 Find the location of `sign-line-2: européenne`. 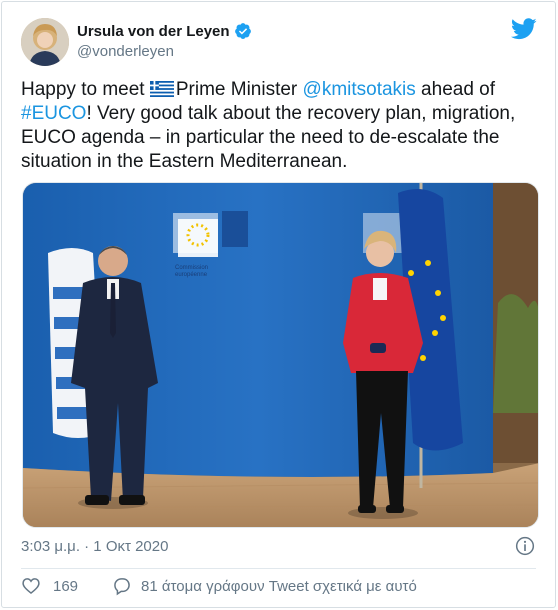

sign-line-2: européenne is located at coordinates (191, 275).